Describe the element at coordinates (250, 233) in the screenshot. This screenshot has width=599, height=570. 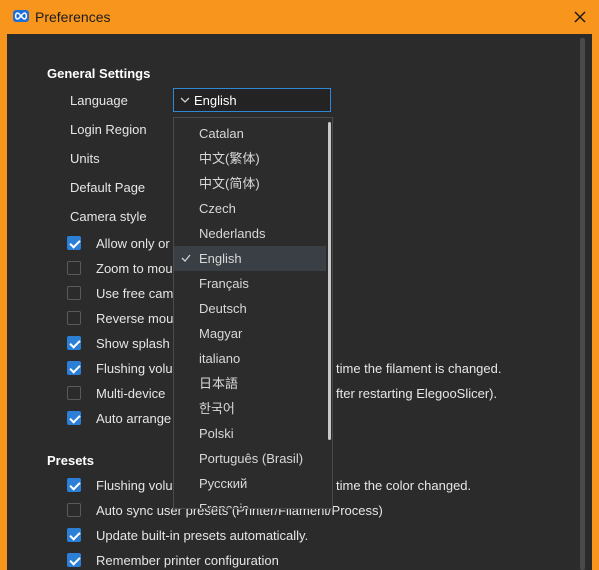
I see `language-option-dutch: Nederlands` at that location.